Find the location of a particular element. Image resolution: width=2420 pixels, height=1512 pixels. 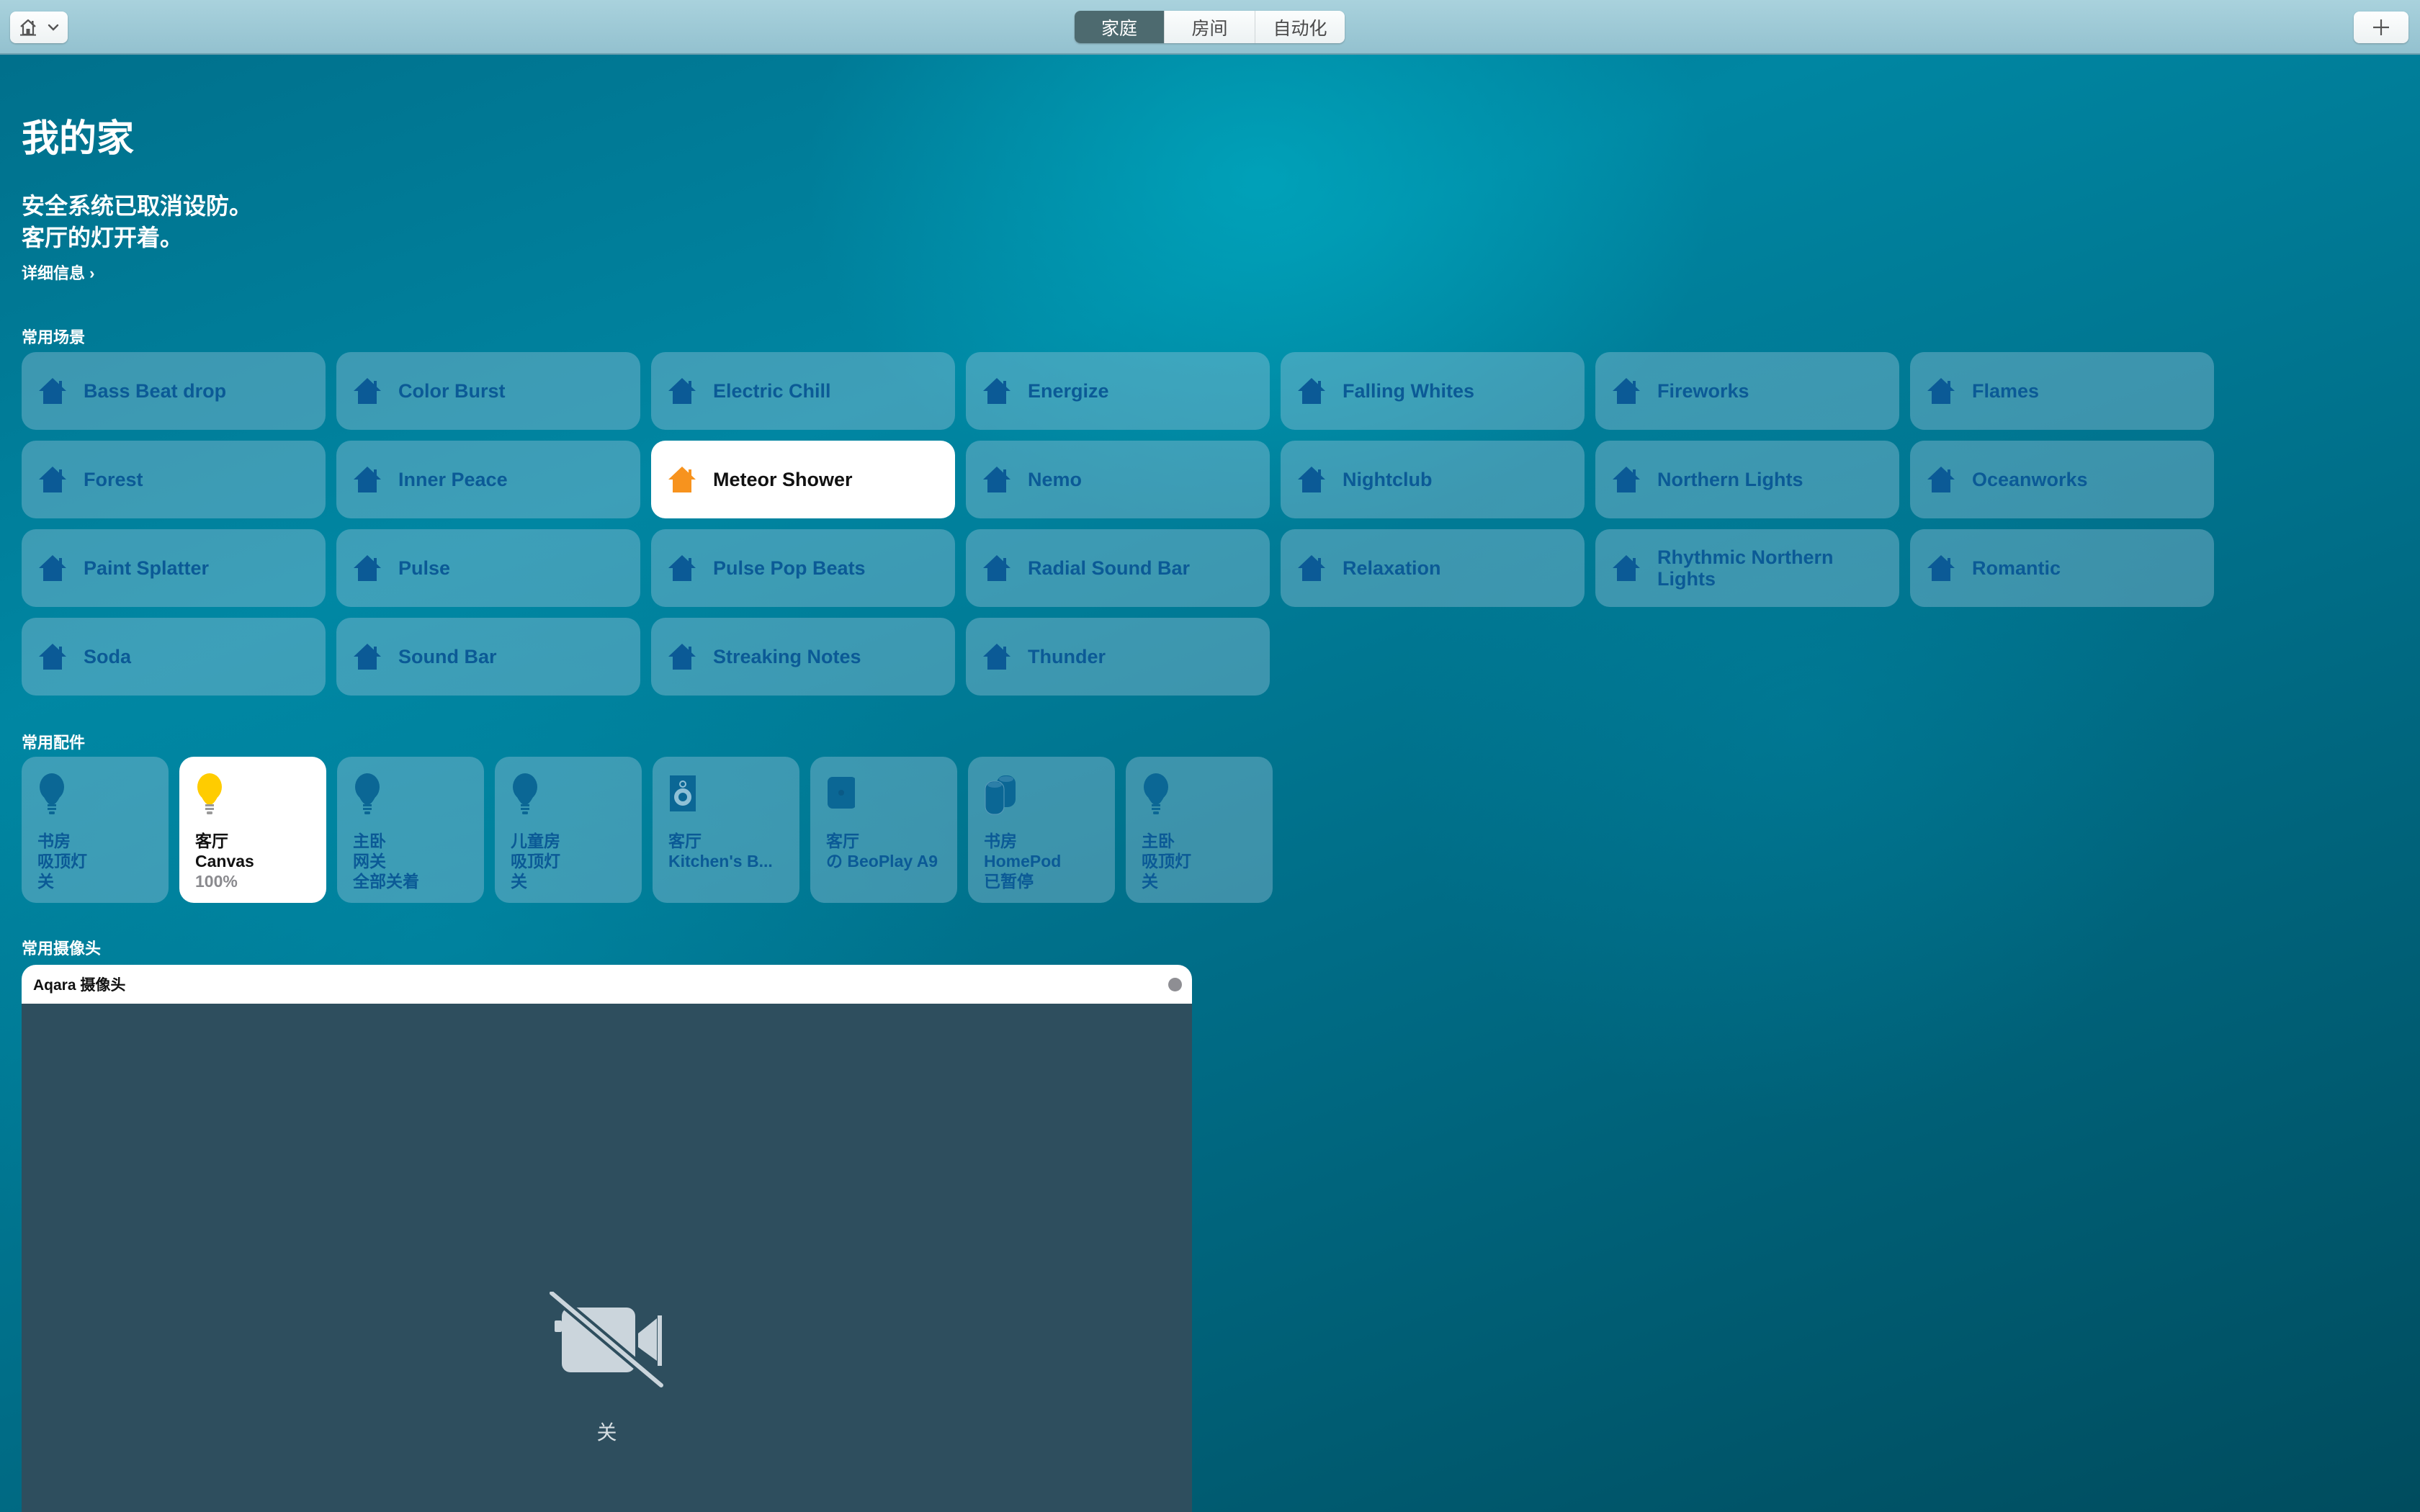

accessories-section-label: 常用配件 is located at coordinates (54, 743).